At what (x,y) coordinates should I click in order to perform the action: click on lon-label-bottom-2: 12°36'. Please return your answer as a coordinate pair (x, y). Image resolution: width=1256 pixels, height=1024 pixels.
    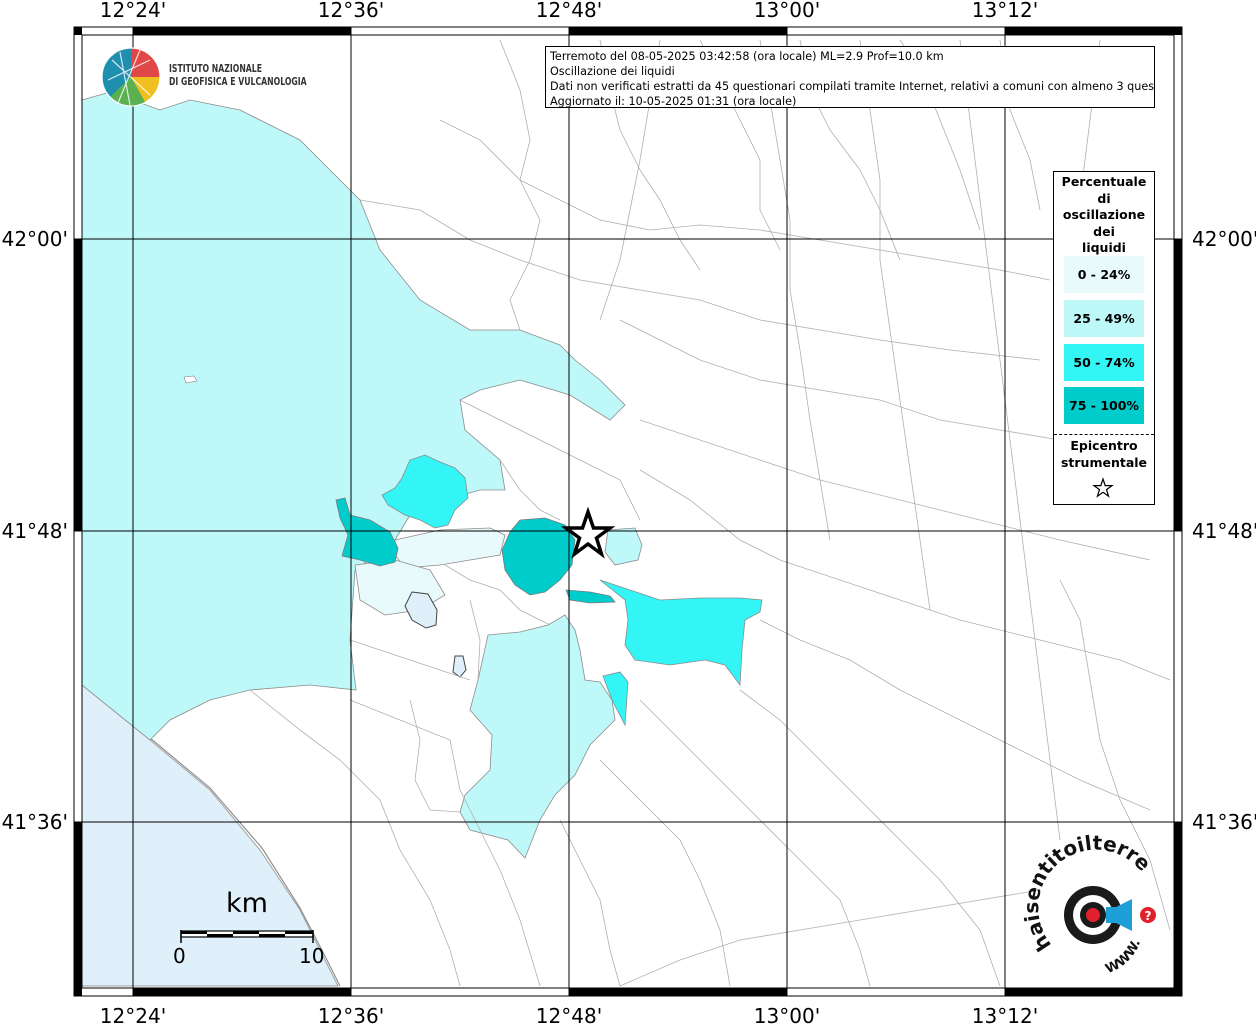
    Looking at the image, I should click on (351, 1014).